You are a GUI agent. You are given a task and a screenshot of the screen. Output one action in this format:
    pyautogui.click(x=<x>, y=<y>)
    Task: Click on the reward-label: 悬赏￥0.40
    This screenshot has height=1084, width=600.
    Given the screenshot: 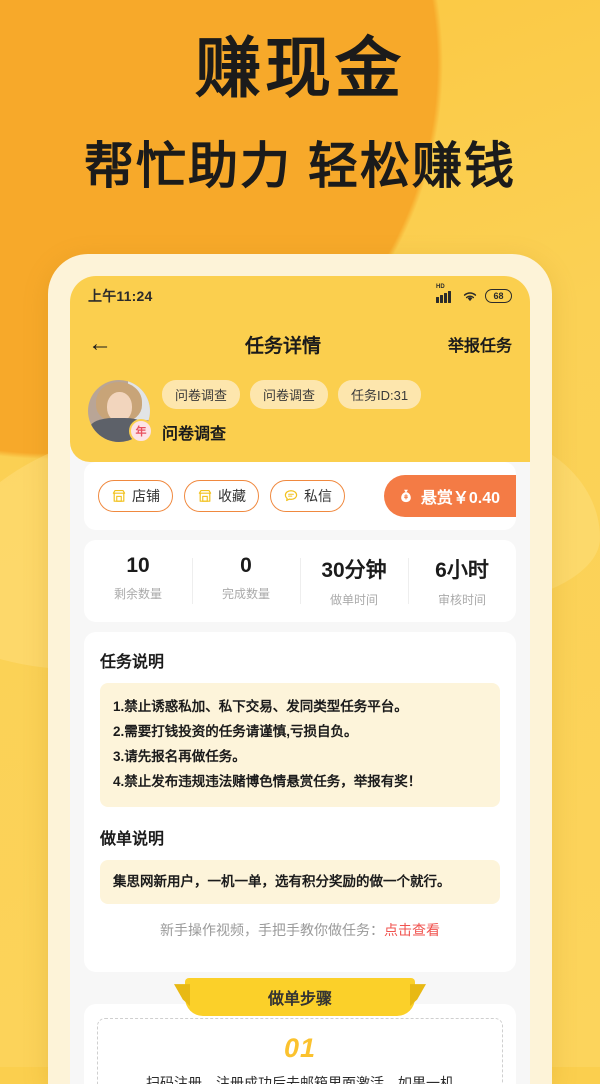 What is the action you would take?
    pyautogui.click(x=460, y=498)
    